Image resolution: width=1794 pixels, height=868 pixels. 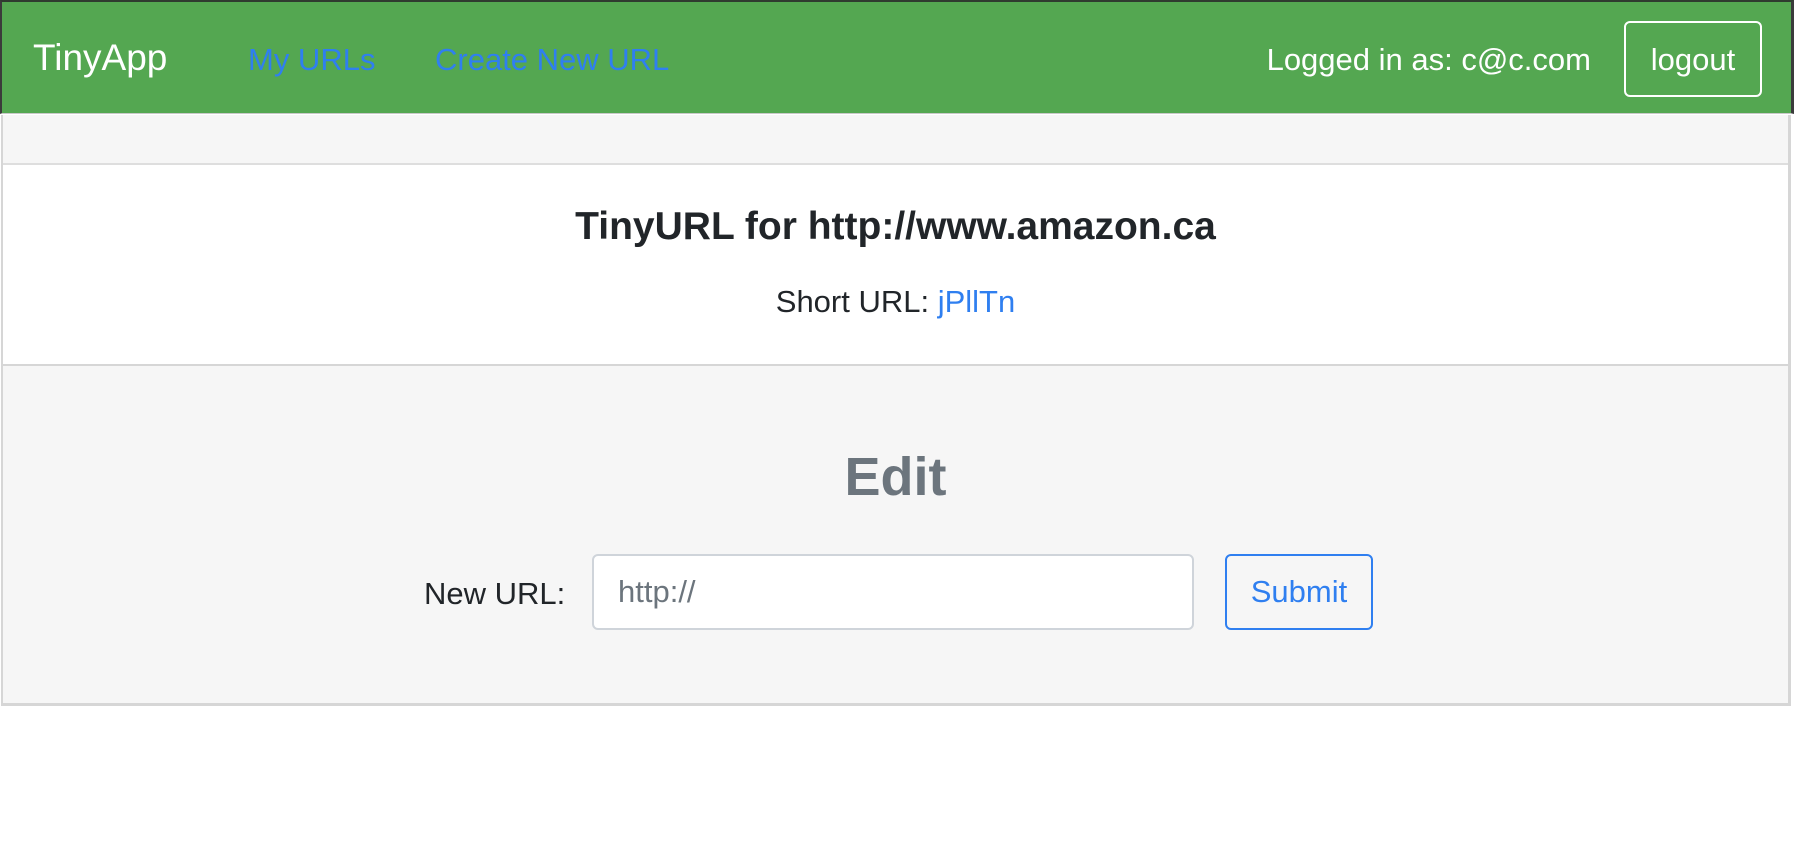 I want to click on url-card-title: TinyURL for http://www.amazon.ca, so click(x=895, y=226).